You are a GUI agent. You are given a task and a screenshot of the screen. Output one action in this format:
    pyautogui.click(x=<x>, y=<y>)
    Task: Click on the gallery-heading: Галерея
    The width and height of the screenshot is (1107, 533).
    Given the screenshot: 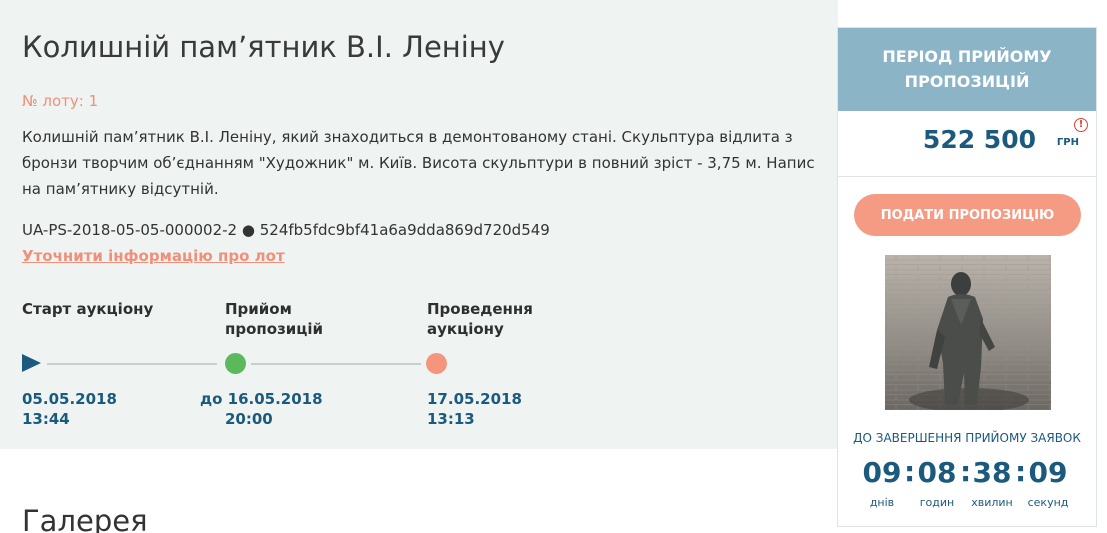 What is the action you would take?
    pyautogui.click(x=85, y=518)
    